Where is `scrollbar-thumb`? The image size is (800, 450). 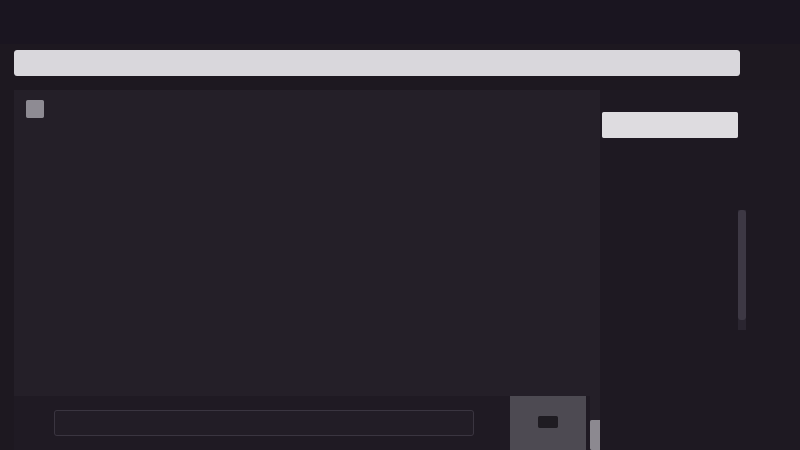 scrollbar-thumb is located at coordinates (742, 265).